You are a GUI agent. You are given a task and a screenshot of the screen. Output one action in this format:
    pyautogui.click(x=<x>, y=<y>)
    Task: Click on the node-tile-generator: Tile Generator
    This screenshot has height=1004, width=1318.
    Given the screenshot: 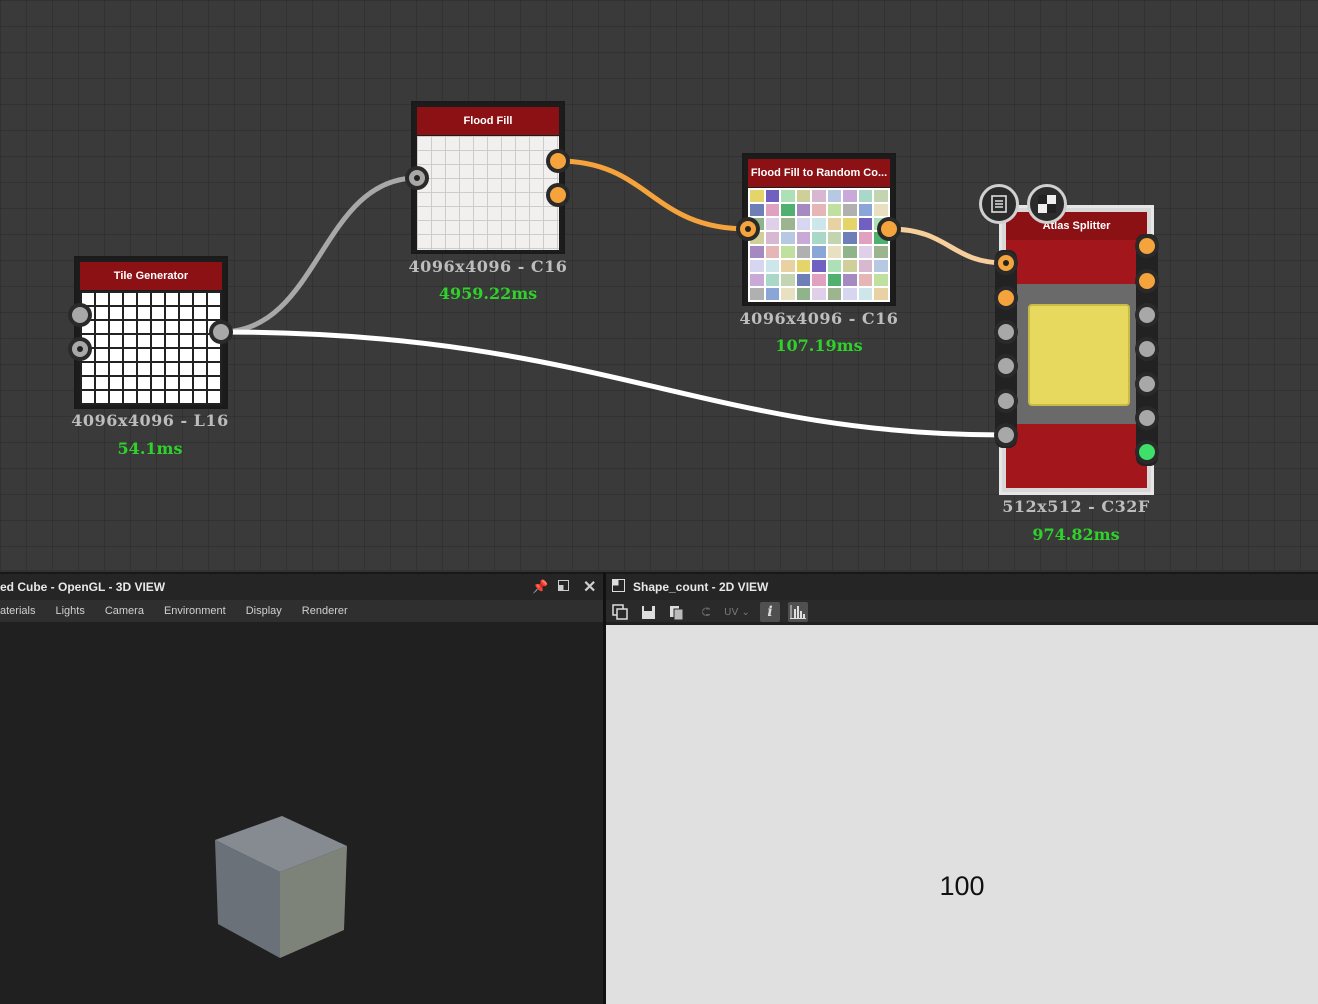 What is the action you would take?
    pyautogui.click(x=151, y=332)
    